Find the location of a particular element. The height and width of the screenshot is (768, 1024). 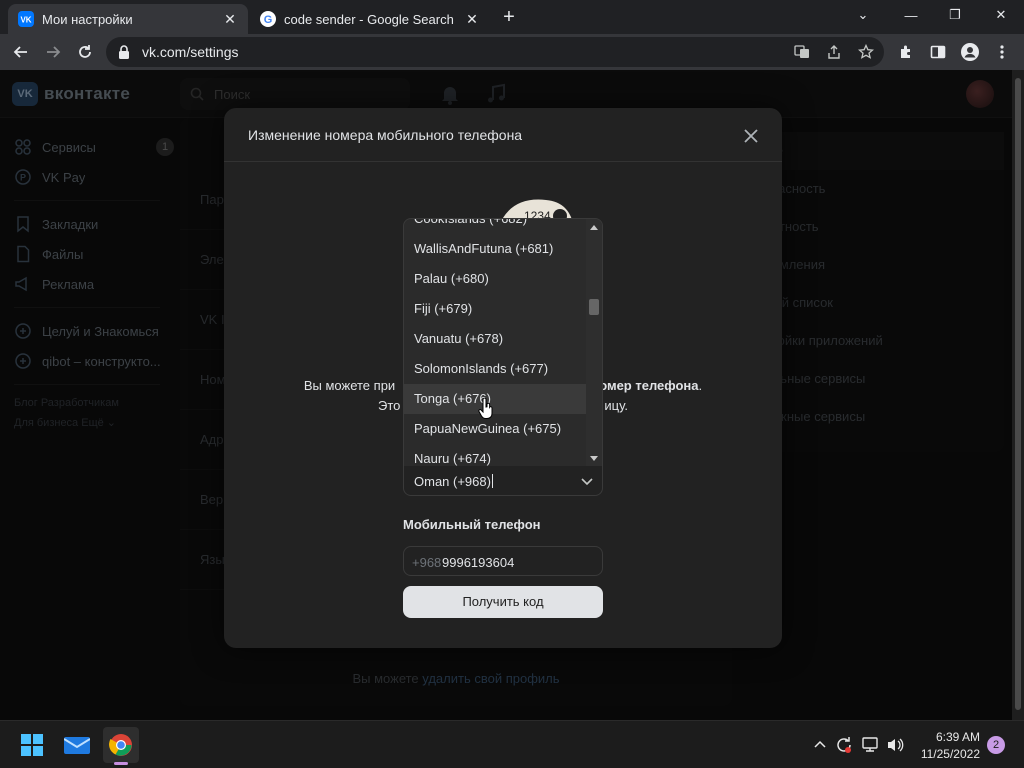

text-caret is located at coordinates (492, 481).